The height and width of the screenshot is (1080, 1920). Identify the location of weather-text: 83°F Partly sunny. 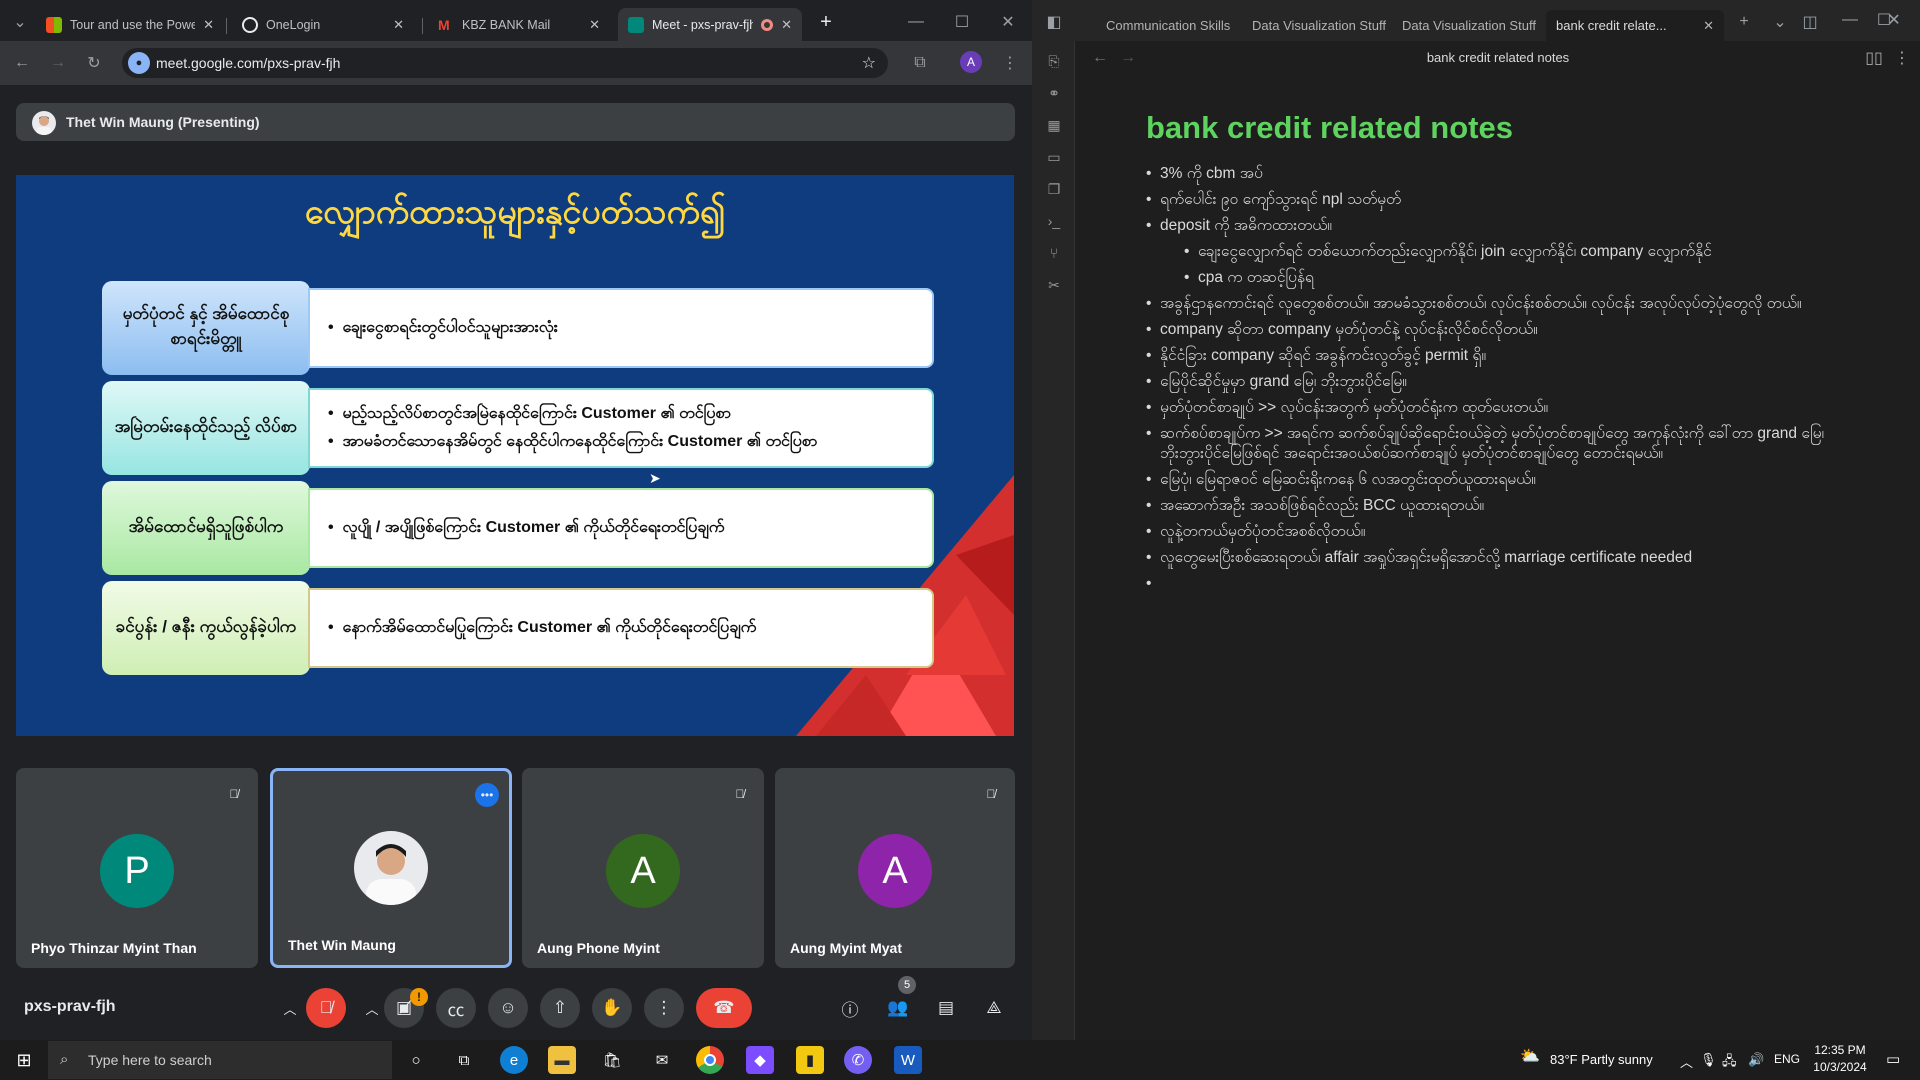
(1601, 1059).